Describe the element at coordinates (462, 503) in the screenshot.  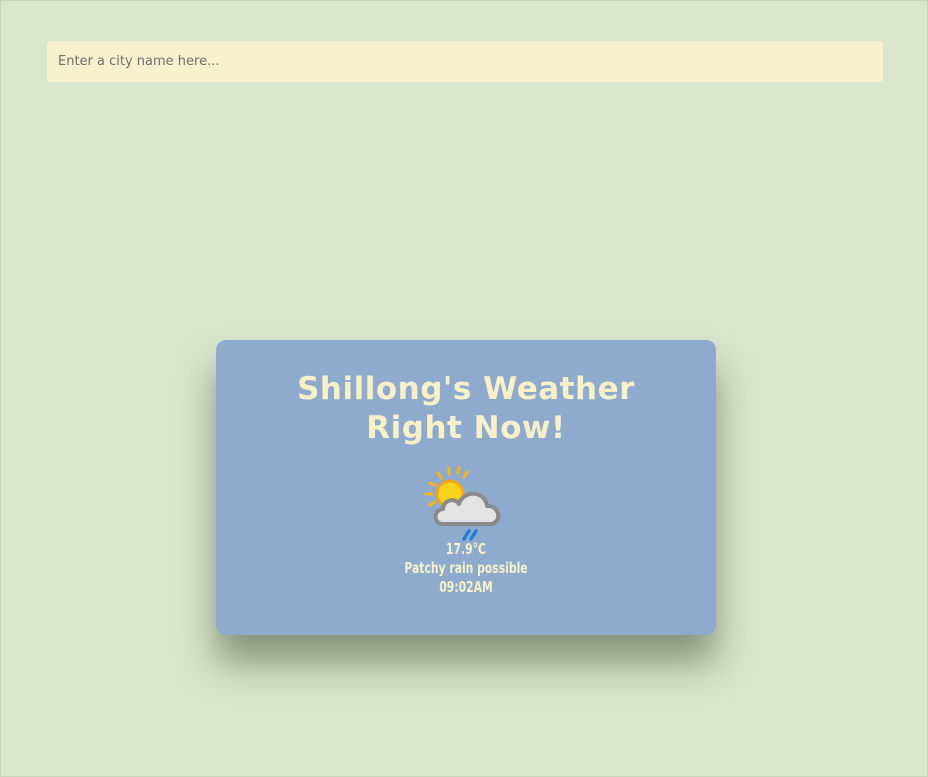
I see `sun-cloud-rain-icon` at that location.